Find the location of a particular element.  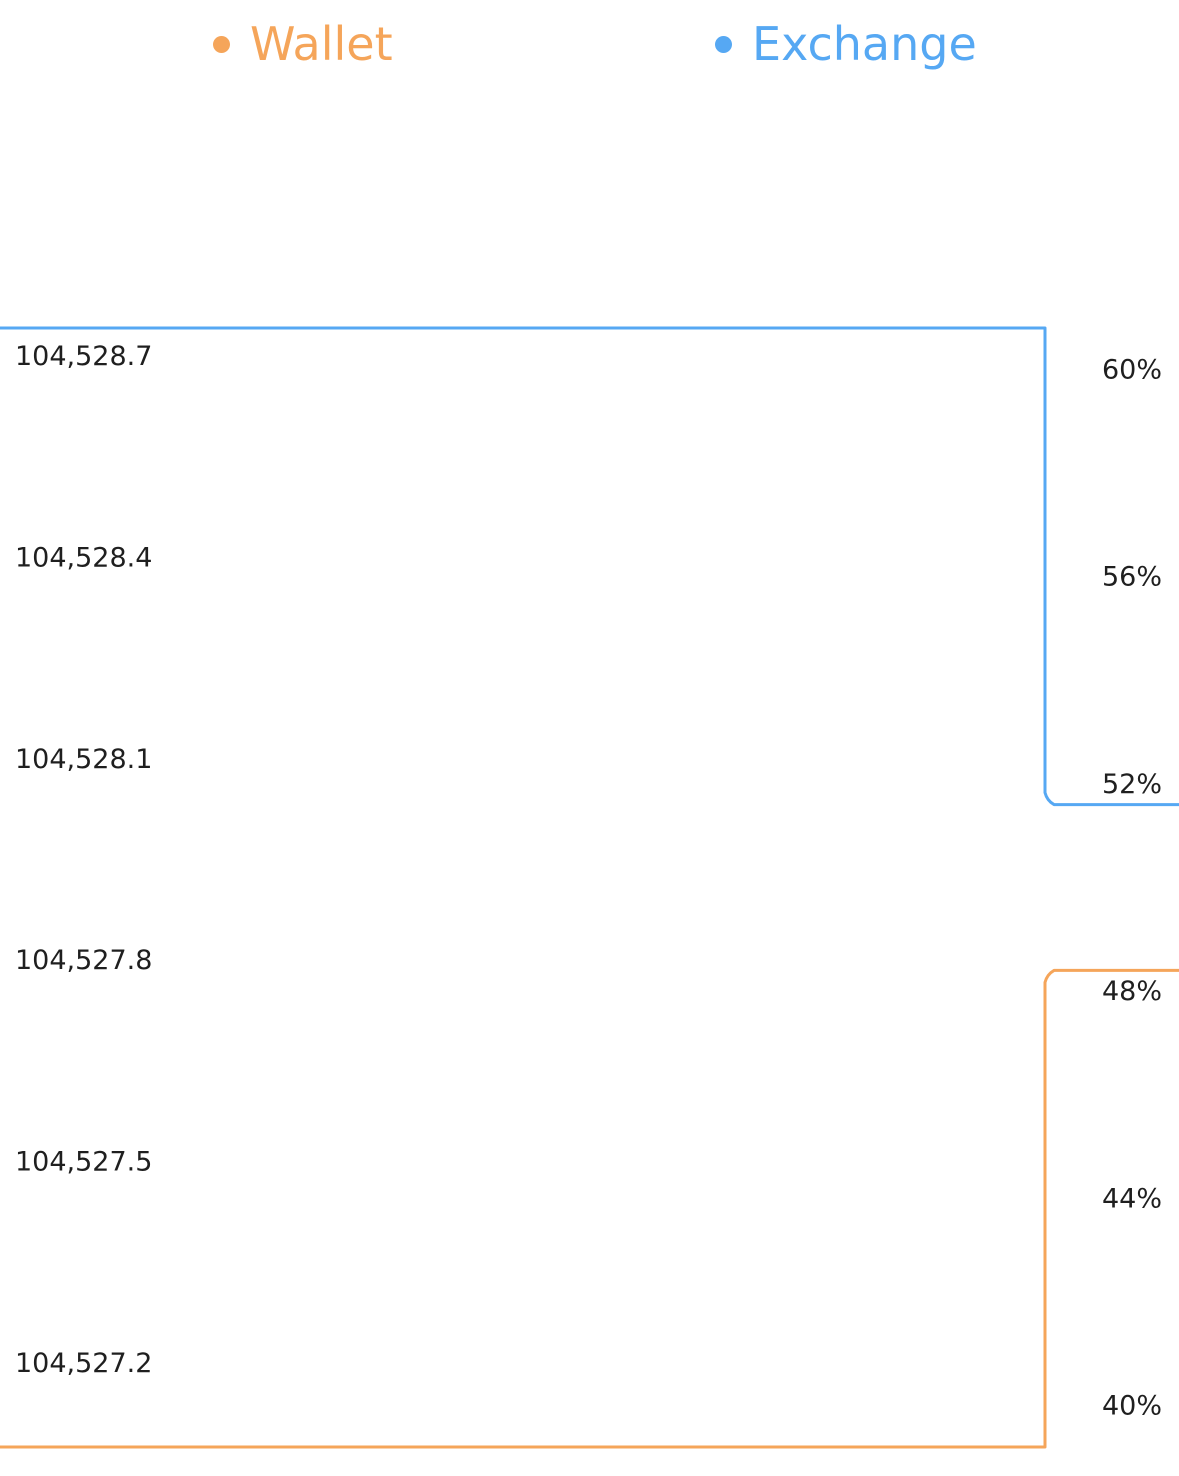

right-axis-tick-label: 60% is located at coordinates (1132, 369).